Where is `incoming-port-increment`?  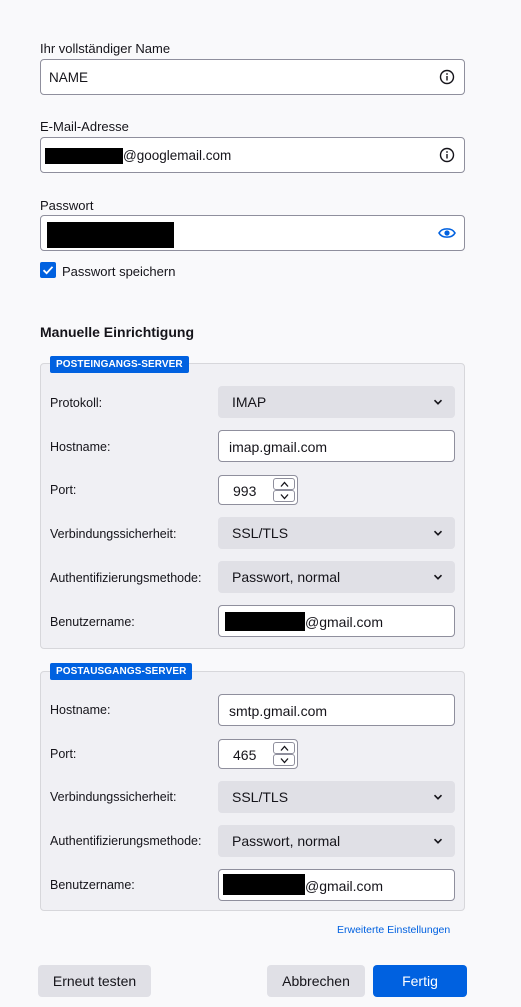 incoming-port-increment is located at coordinates (284, 484).